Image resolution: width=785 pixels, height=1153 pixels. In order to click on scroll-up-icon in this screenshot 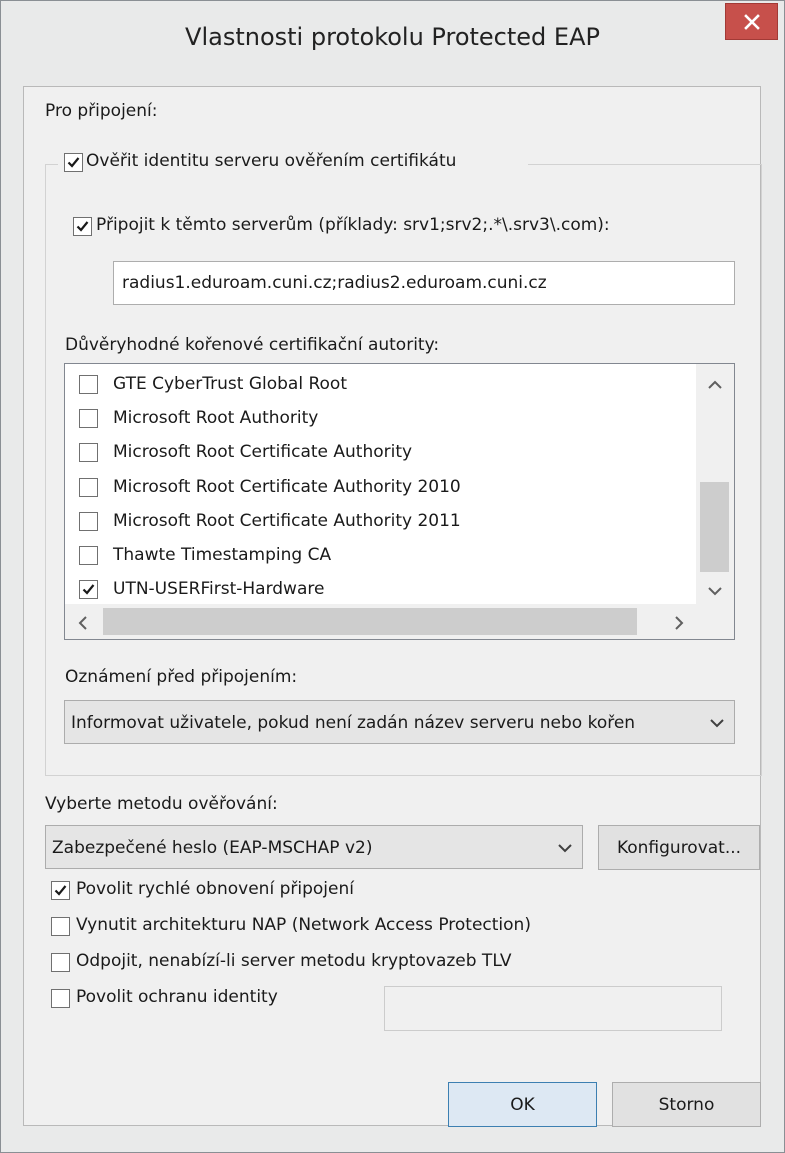, I will do `click(715, 385)`.